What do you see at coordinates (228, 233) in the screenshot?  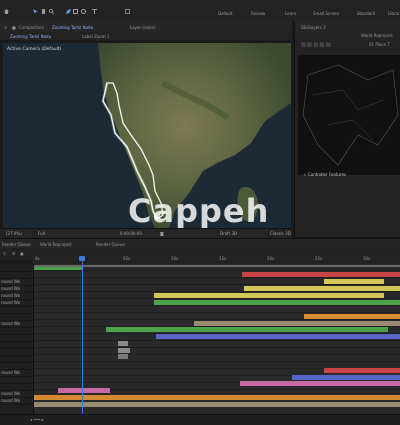 I see `renderer-select: Draft 3D` at bounding box center [228, 233].